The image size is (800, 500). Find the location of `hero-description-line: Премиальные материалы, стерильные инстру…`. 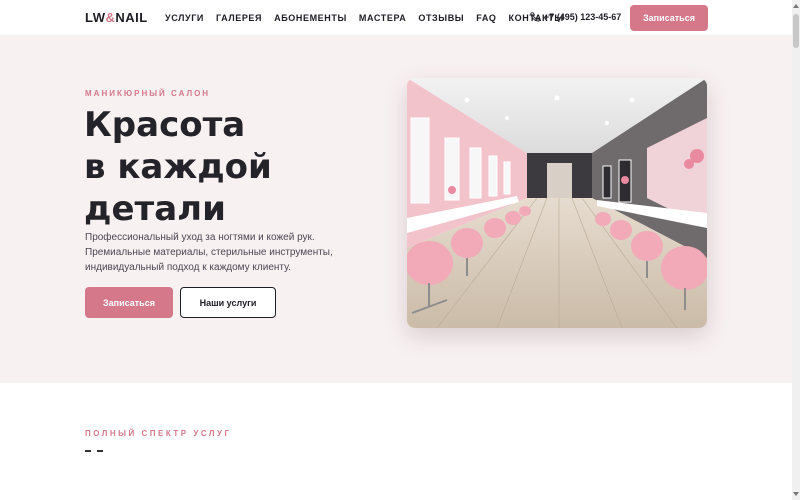

hero-description-line: Премиальные материалы, стерильные инстру… is located at coordinates (209, 252).